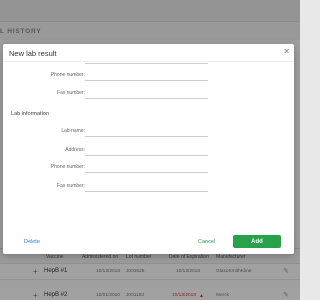 Image resolution: width=320 pixels, height=300 pixels. I want to click on dialog-header: New lab result ✕, so click(148, 53).